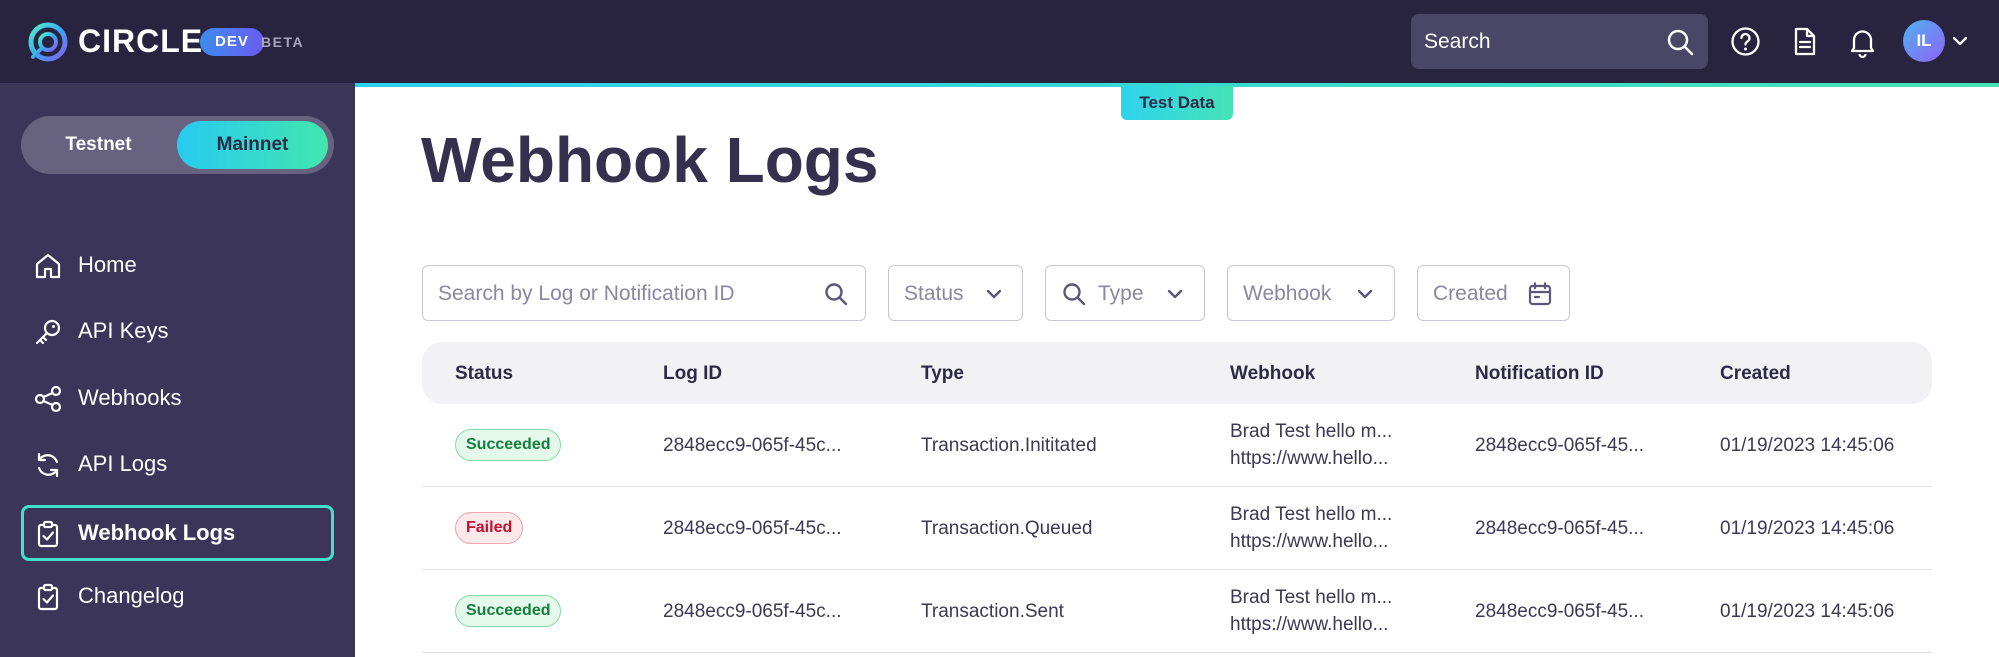 This screenshot has height=657, width=1999. Describe the element at coordinates (123, 330) in the screenshot. I see `sidebar-item-label: API Keys` at that location.